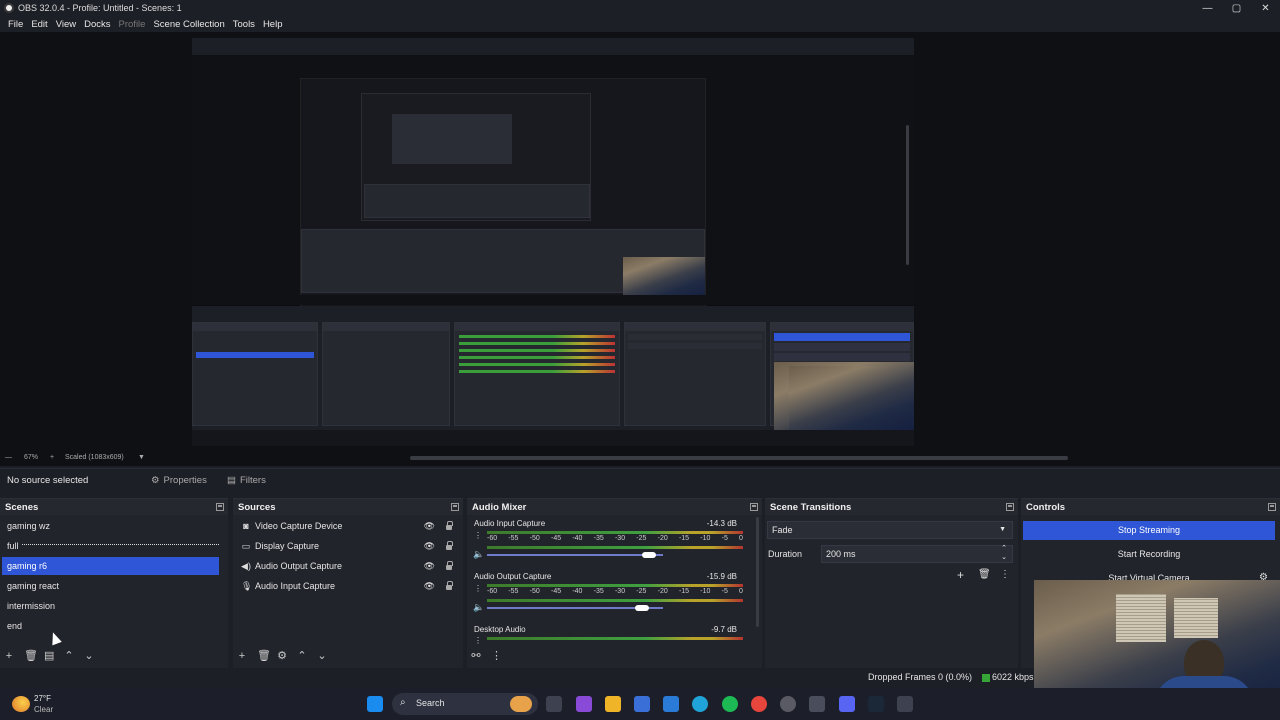 Image resolution: width=1280 pixels, height=720 pixels. What do you see at coordinates (554, 704) in the screenshot?
I see `task-view-icon` at bounding box center [554, 704].